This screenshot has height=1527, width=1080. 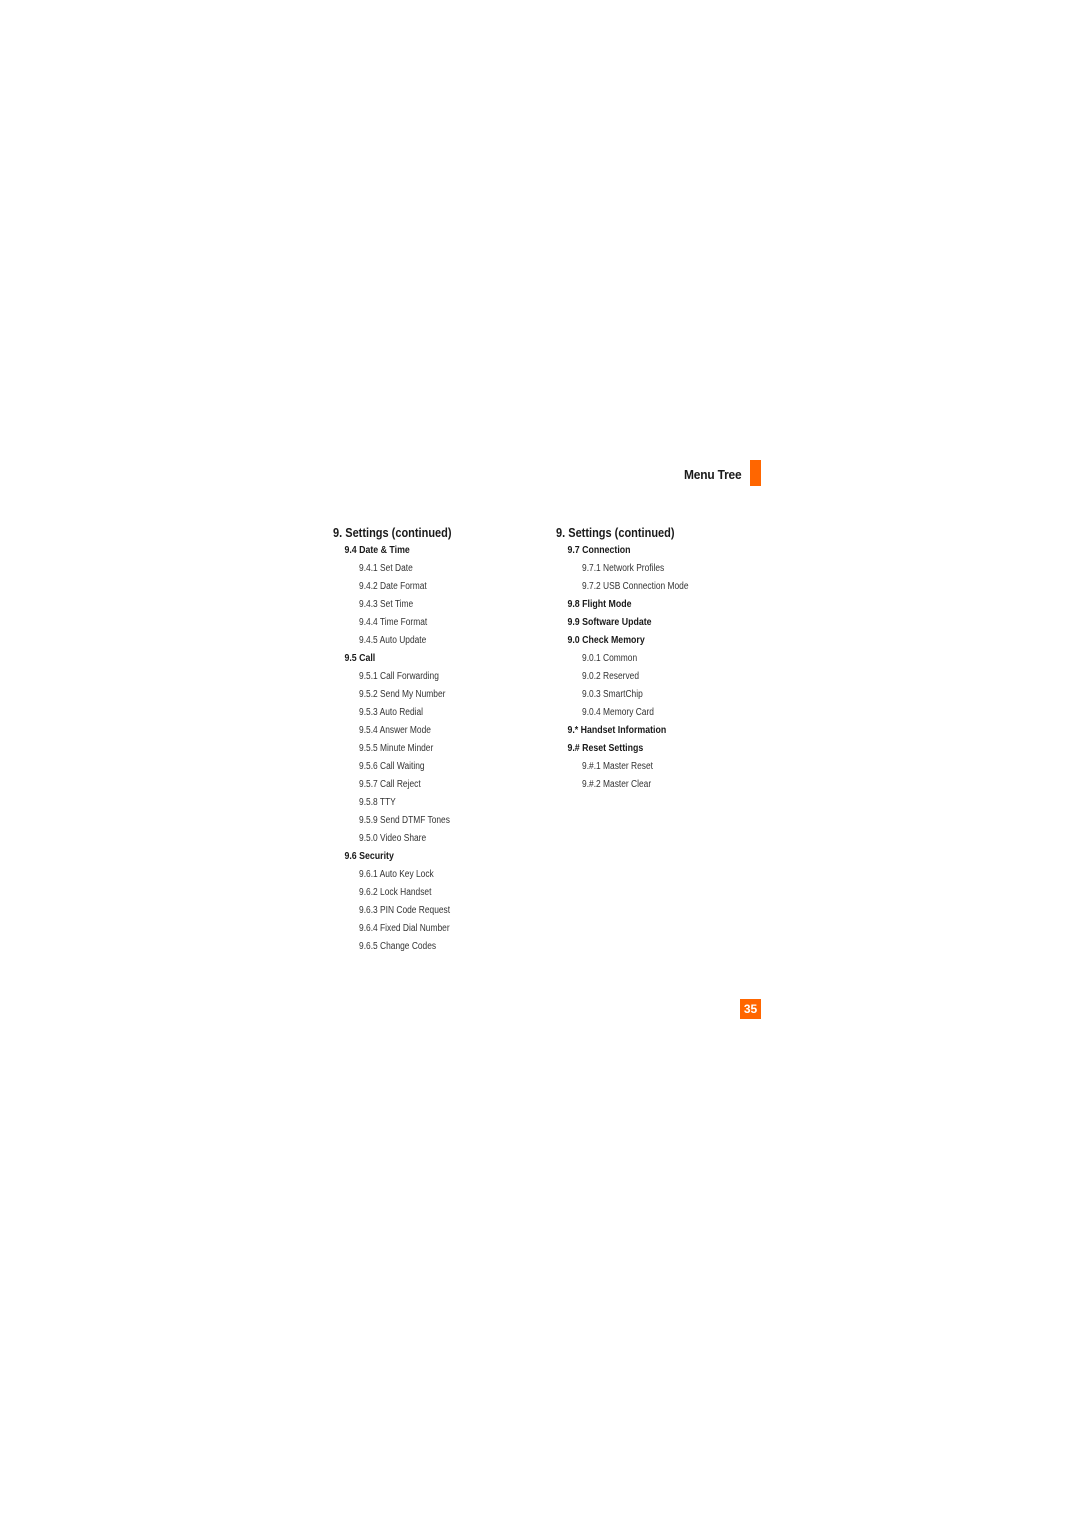 I want to click on page-header: Menu Tree, so click(x=680, y=473).